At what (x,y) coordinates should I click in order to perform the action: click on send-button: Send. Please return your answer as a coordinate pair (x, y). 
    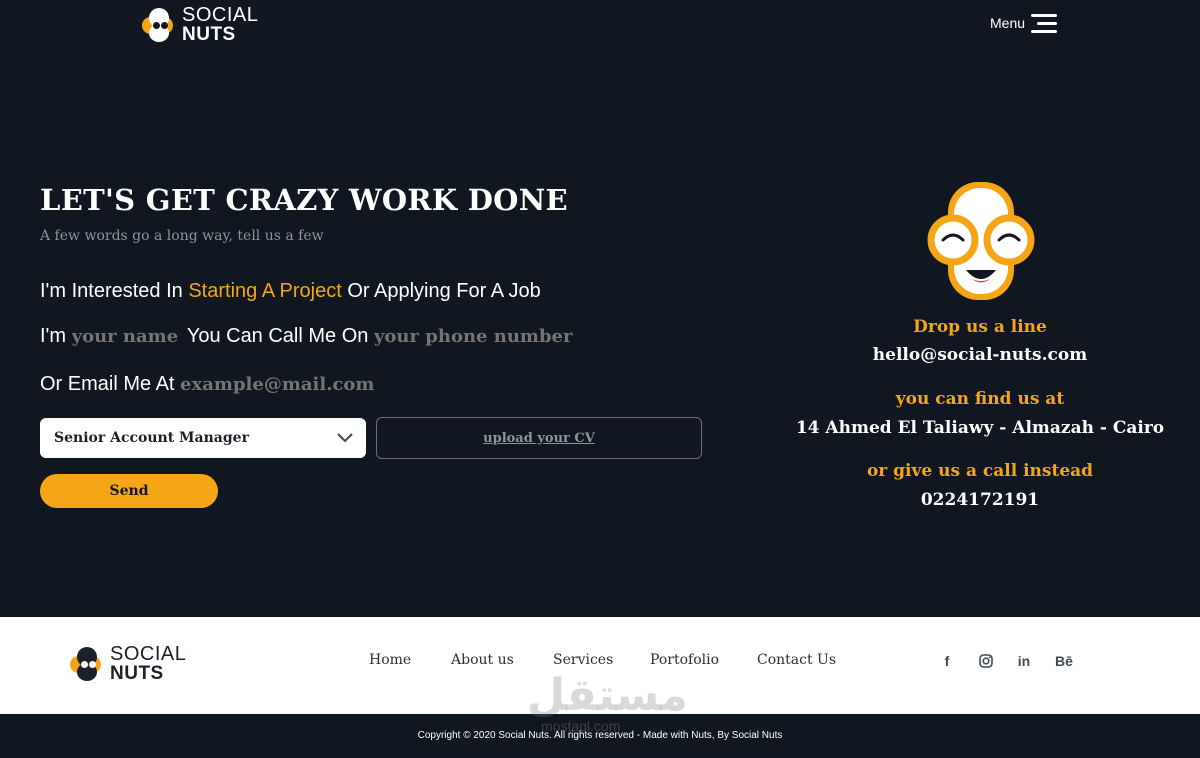
    Looking at the image, I should click on (129, 491).